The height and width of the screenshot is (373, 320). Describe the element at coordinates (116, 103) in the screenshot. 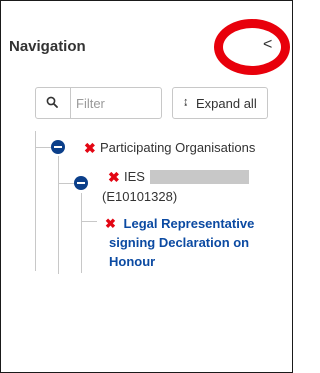

I see `filter-input` at that location.